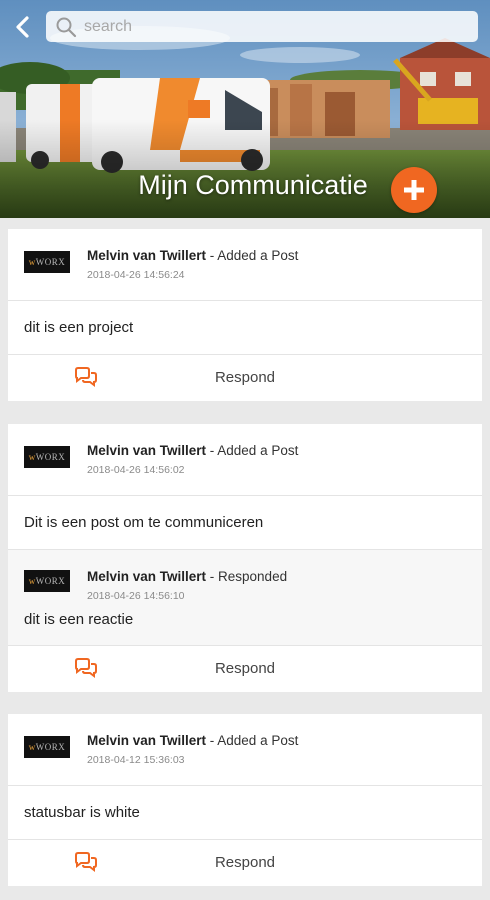  I want to click on add-post-button, so click(414, 190).